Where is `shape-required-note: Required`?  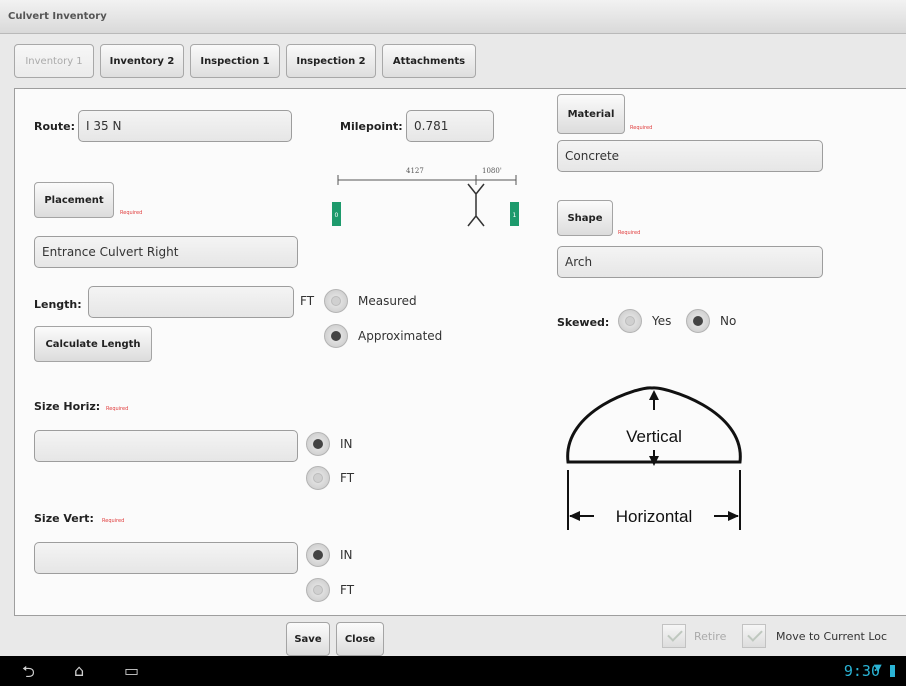 shape-required-note: Required is located at coordinates (629, 233).